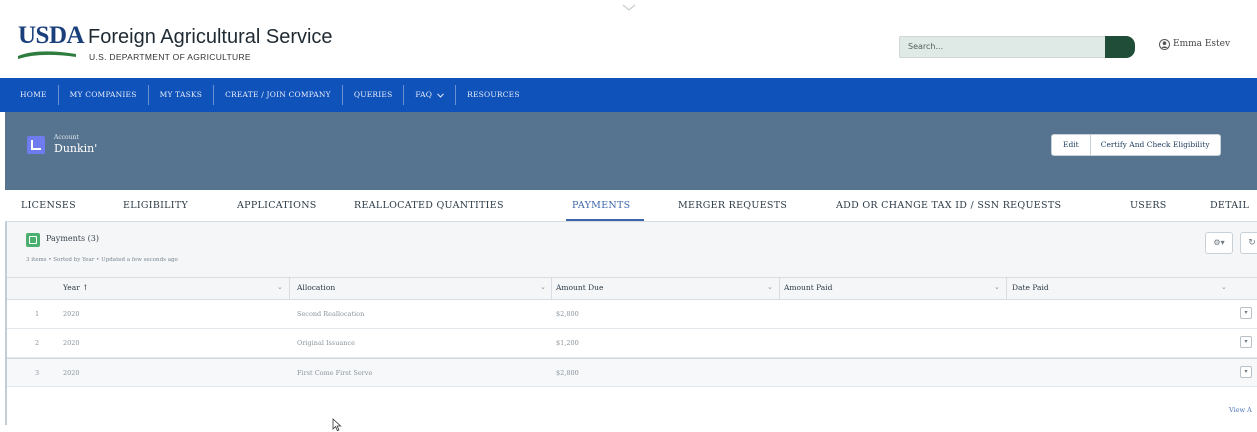 Image resolution: width=1257 pixels, height=432 pixels. Describe the element at coordinates (47, 55) in the screenshot. I see `usda-swoosh-icon` at that location.